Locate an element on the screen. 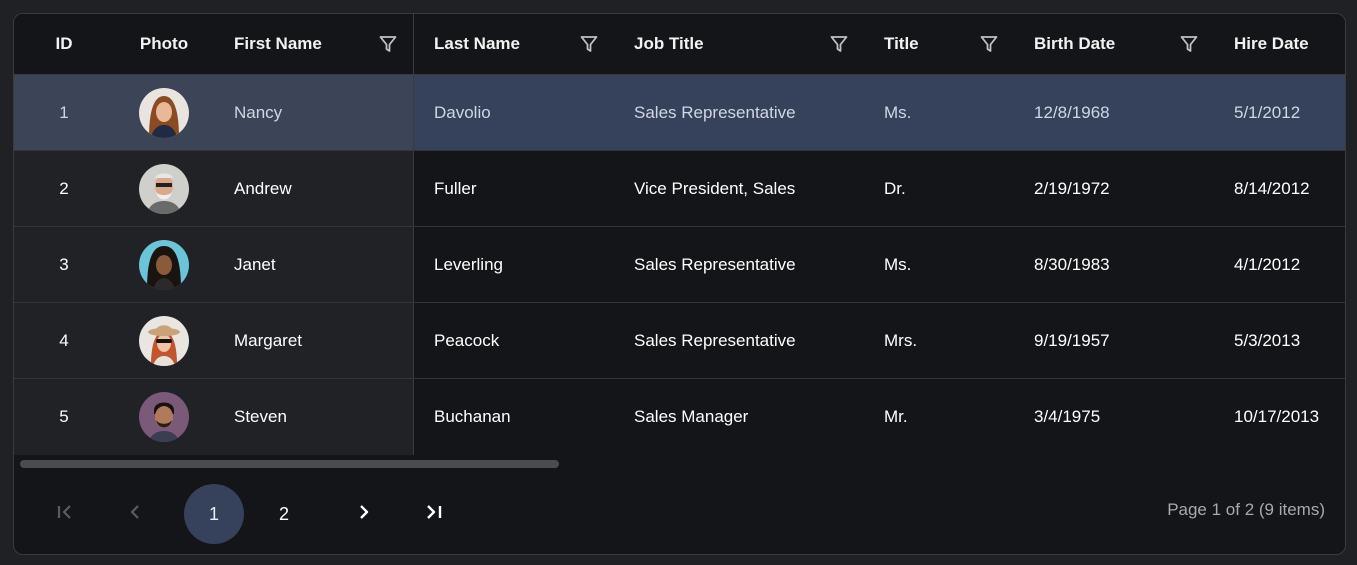  cell-birth-date: 3/4/1975 is located at coordinates (1114, 417).